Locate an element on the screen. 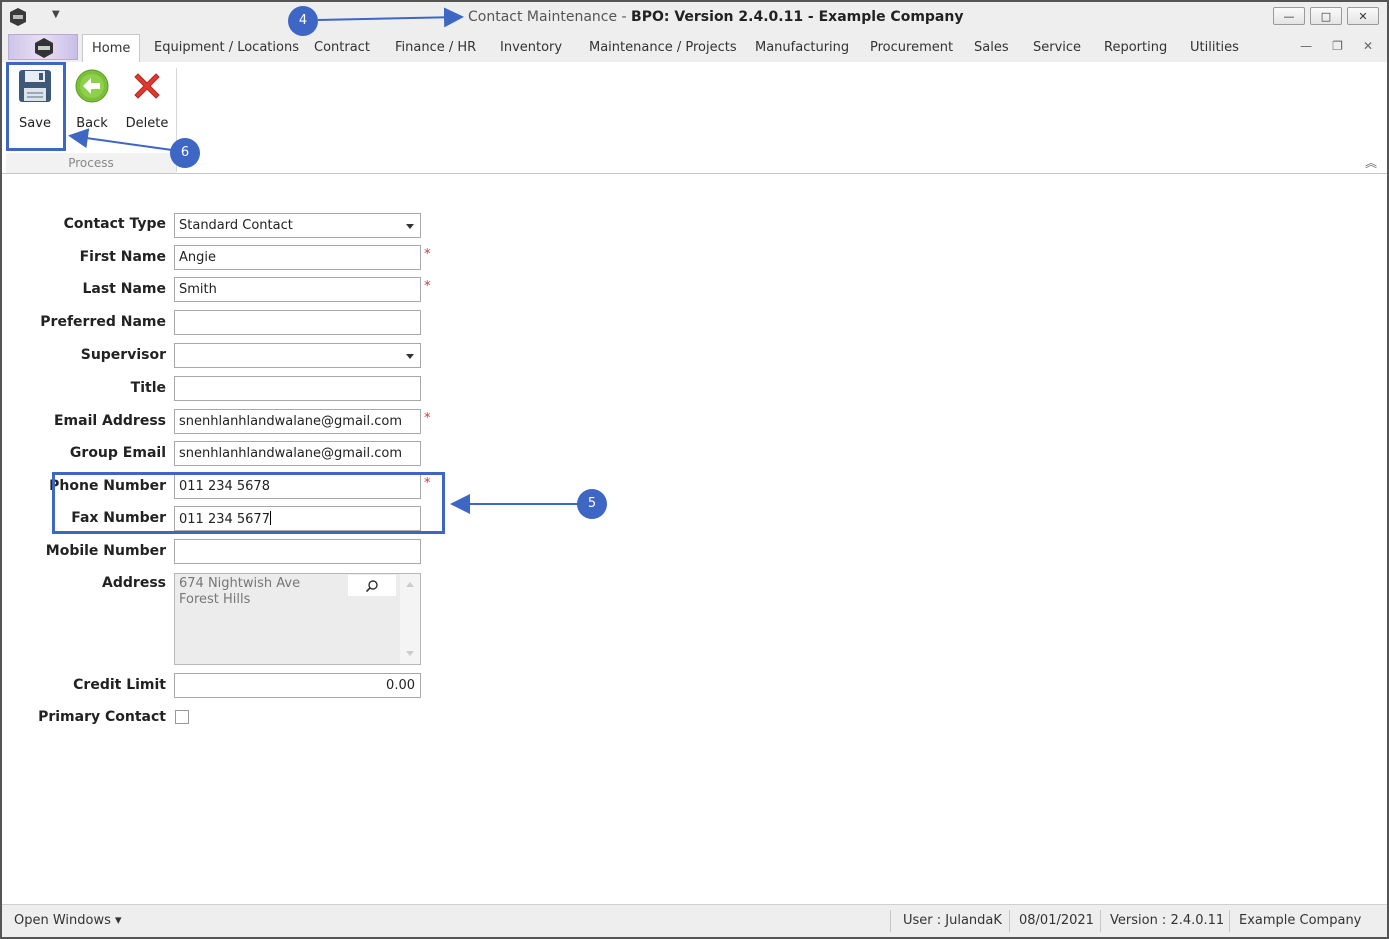 This screenshot has width=1389, height=939. arrow-to-save is located at coordinates (120, 139).